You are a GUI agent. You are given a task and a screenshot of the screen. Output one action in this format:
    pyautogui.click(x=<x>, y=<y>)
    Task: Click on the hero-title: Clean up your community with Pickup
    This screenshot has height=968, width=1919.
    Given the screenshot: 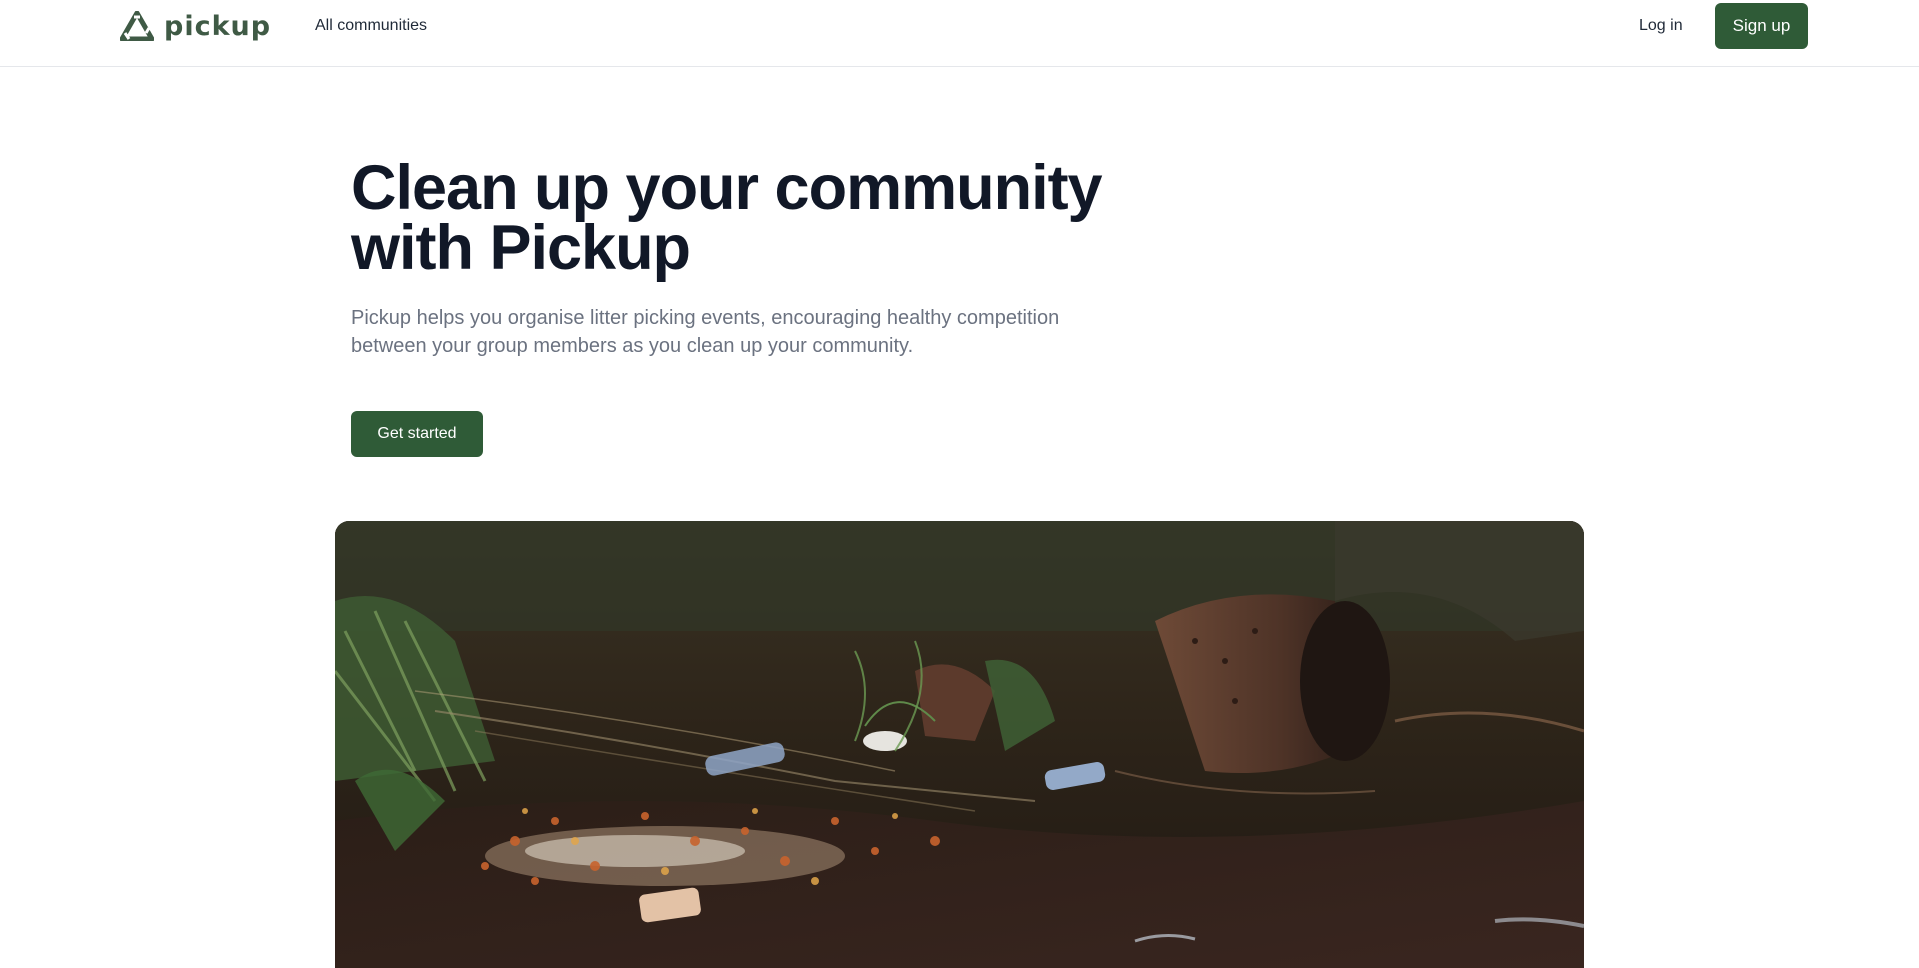 What is the action you would take?
    pyautogui.click(x=731, y=218)
    